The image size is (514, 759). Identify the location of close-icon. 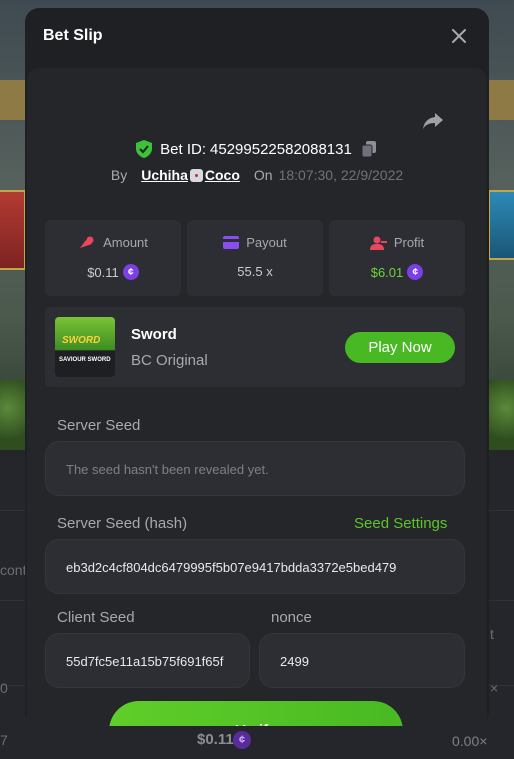
(459, 36).